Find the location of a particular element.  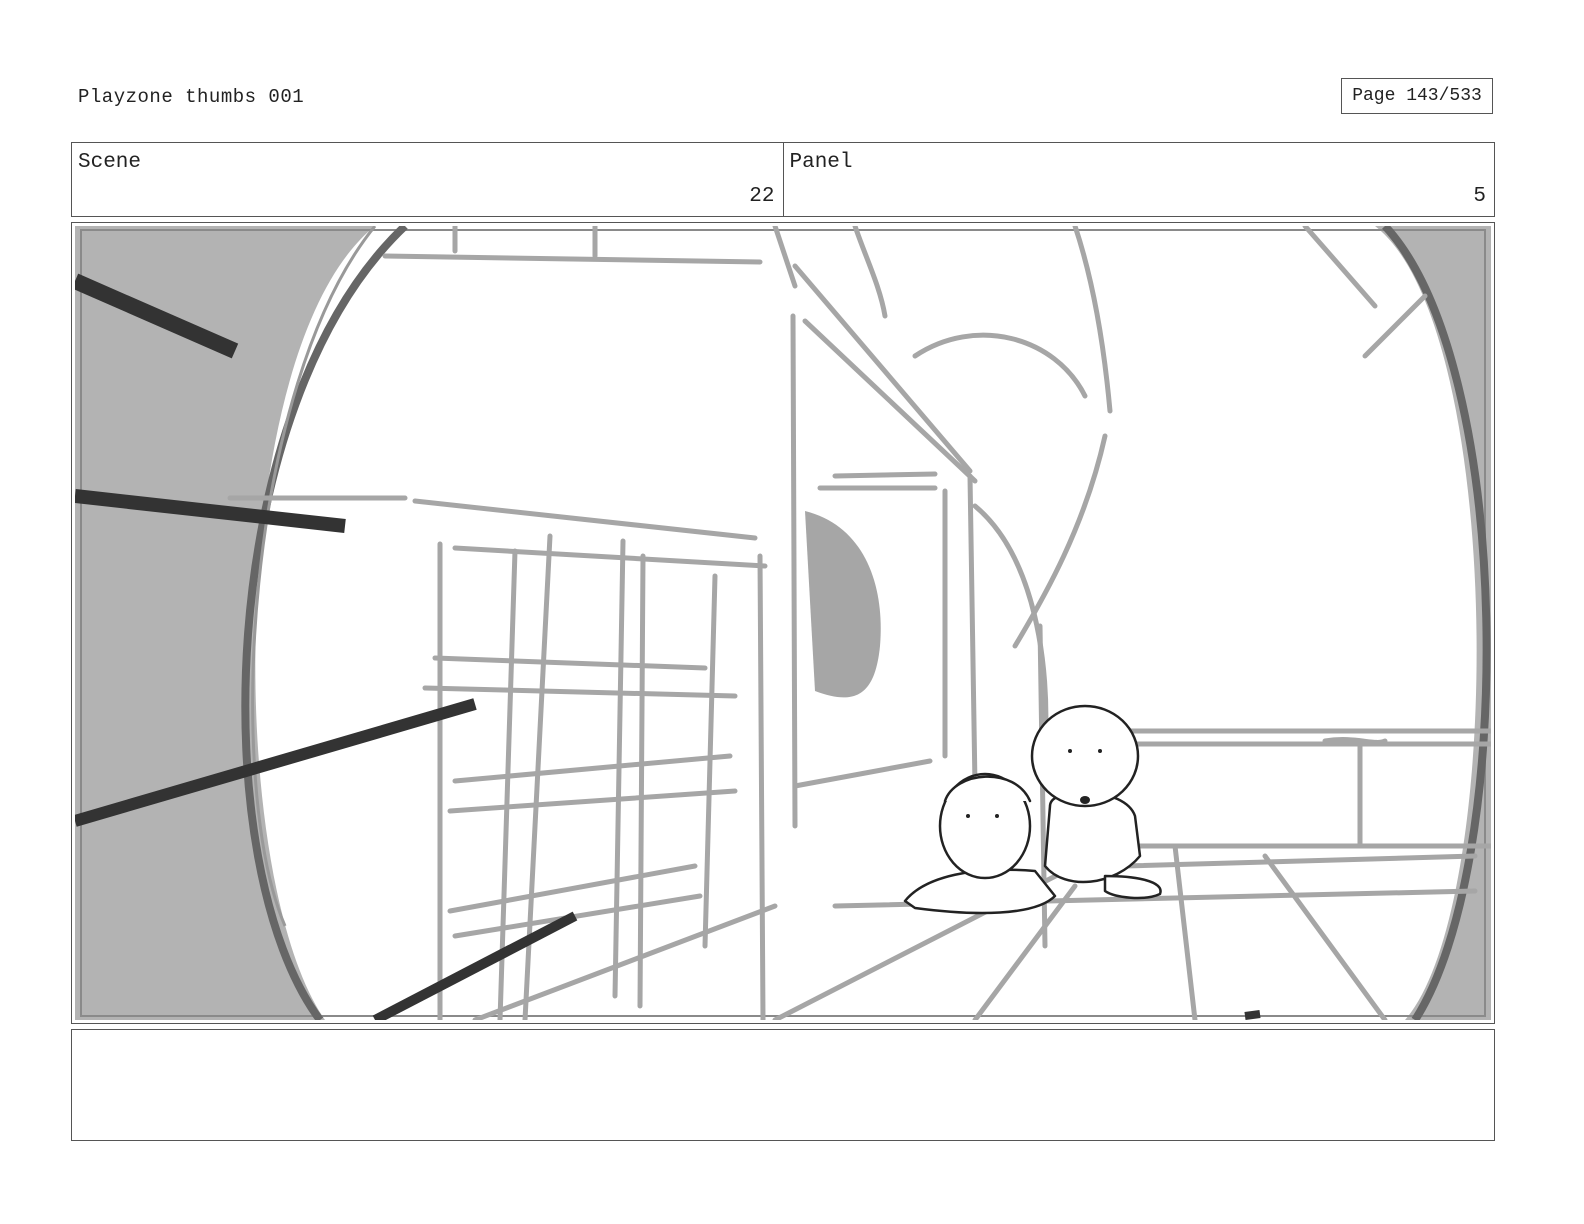

scene-number: 22 is located at coordinates (762, 196).